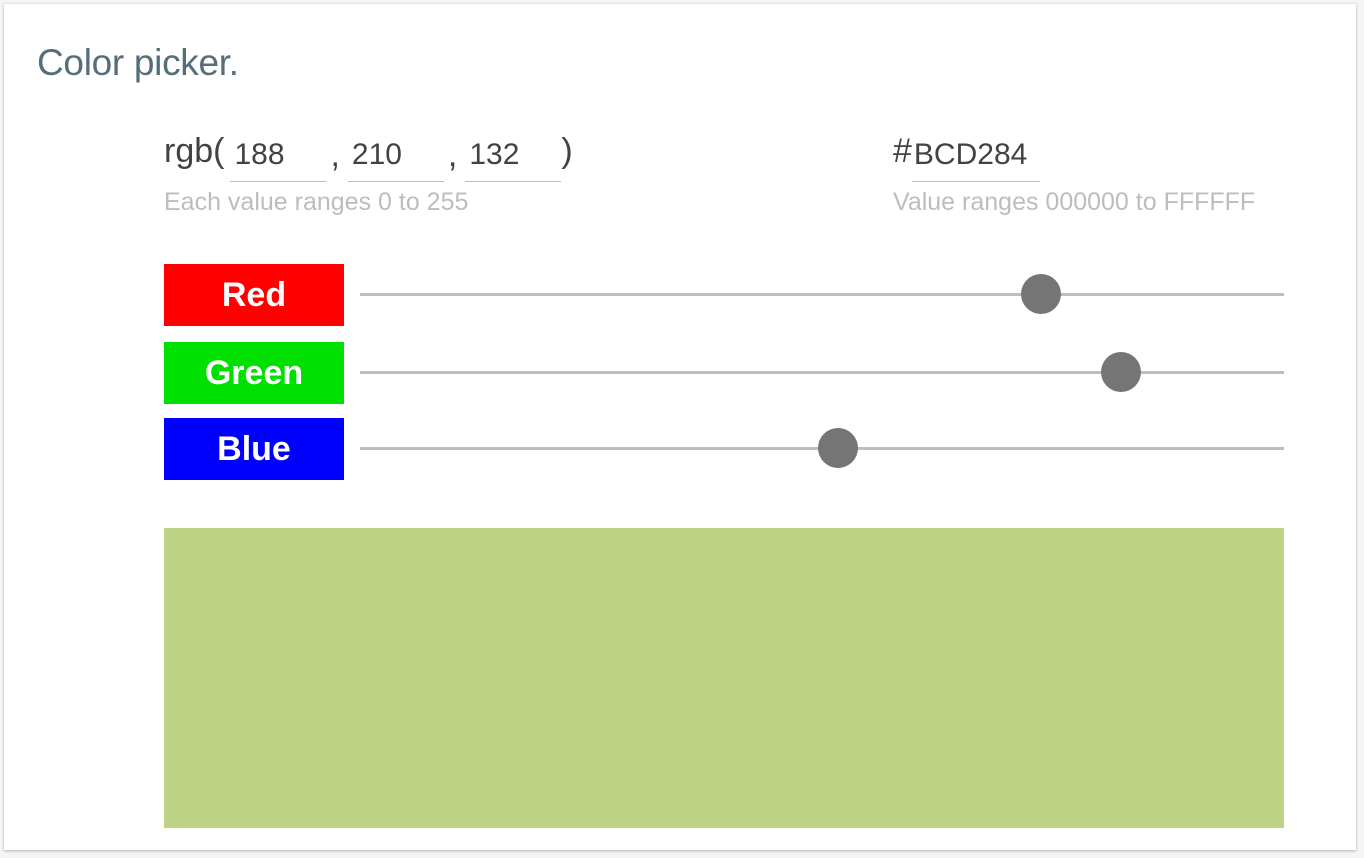 The height and width of the screenshot is (858, 1364). I want to click on rgb-input-group: rgb( , , ), so click(368, 156).